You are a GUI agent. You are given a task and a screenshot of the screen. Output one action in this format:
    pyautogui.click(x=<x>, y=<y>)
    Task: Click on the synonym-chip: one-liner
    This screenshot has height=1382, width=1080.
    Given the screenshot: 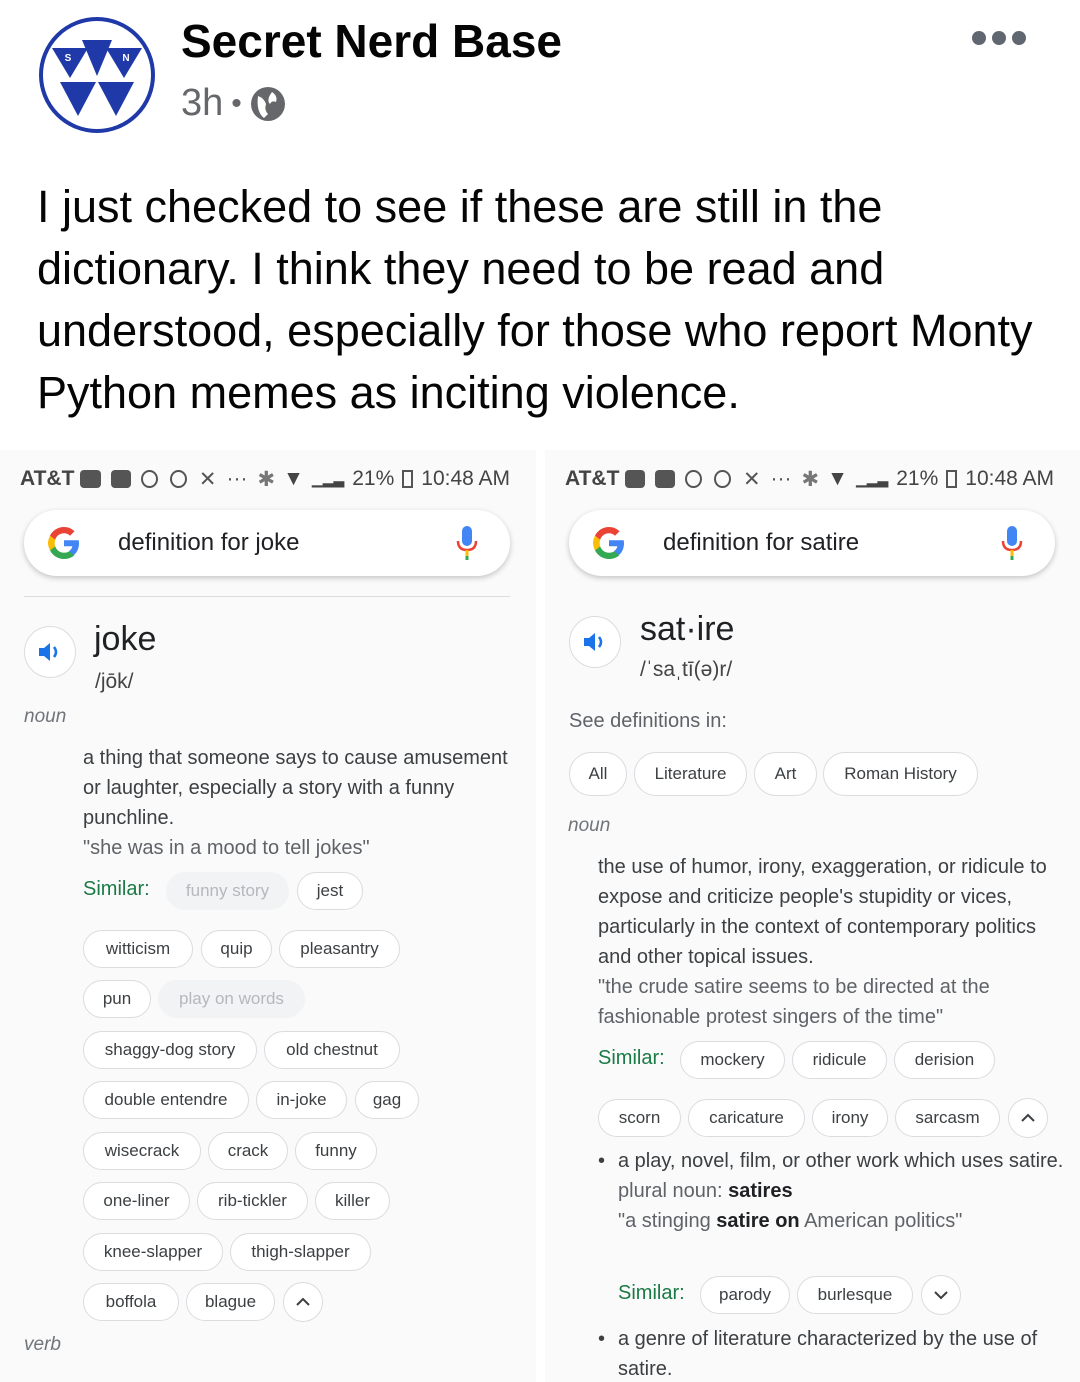 What is the action you would take?
    pyautogui.click(x=136, y=1201)
    